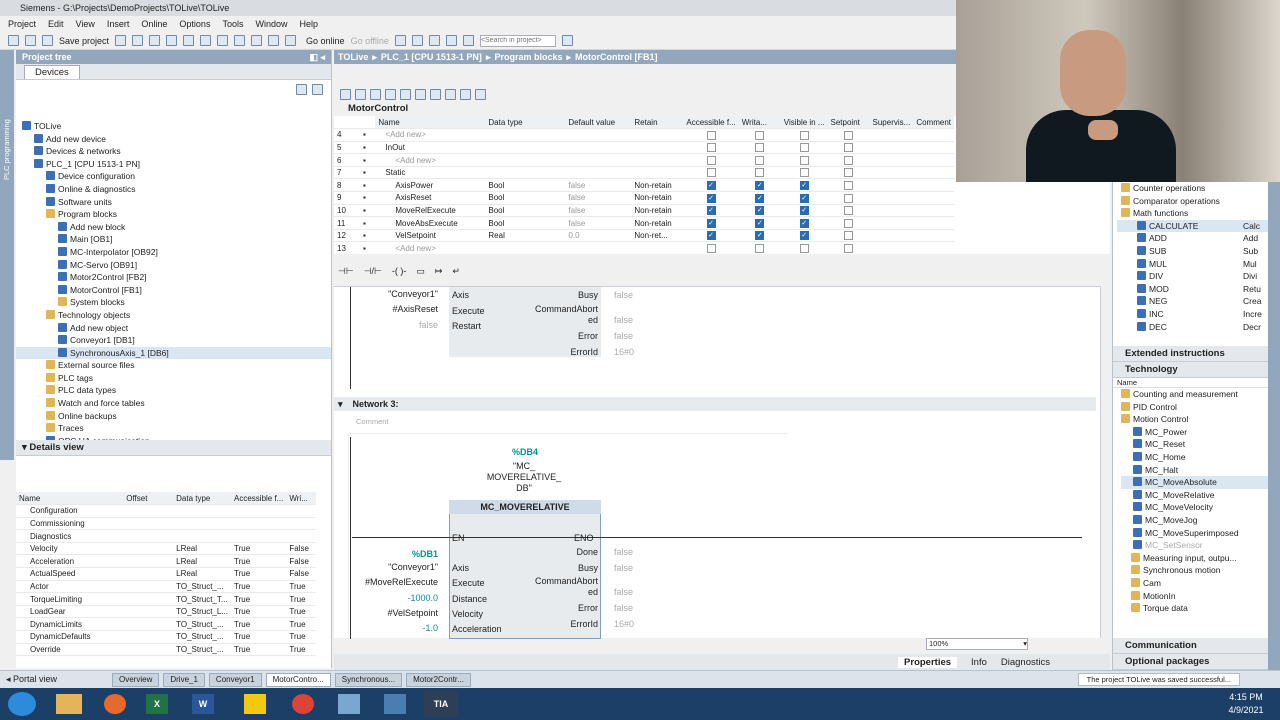 The image size is (1280, 720). Describe the element at coordinates (1194, 507) in the screenshot. I see `technology-item: MC_MoveVelocity` at that location.